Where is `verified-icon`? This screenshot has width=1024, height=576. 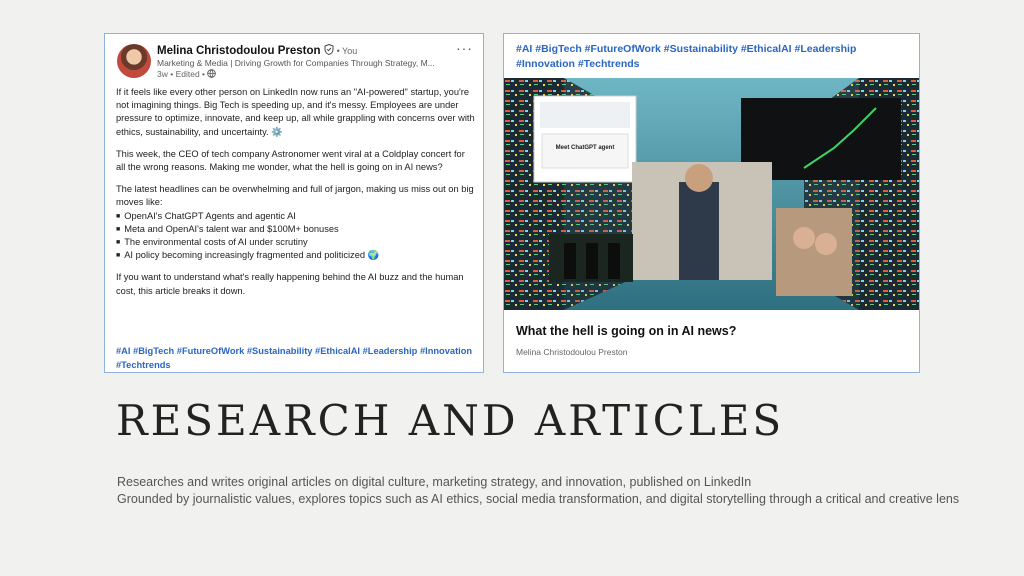
verified-icon is located at coordinates (329, 49).